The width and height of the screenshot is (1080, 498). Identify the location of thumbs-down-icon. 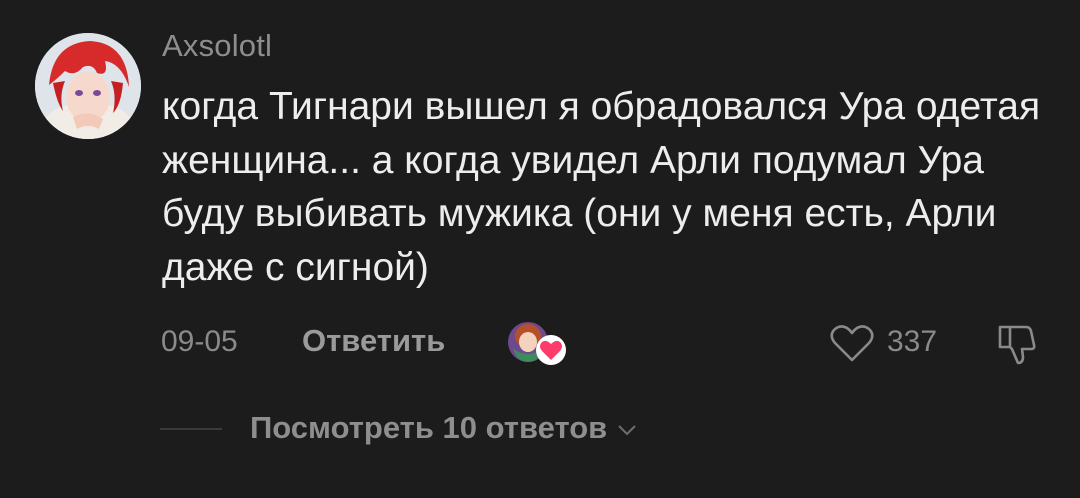
(1018, 345).